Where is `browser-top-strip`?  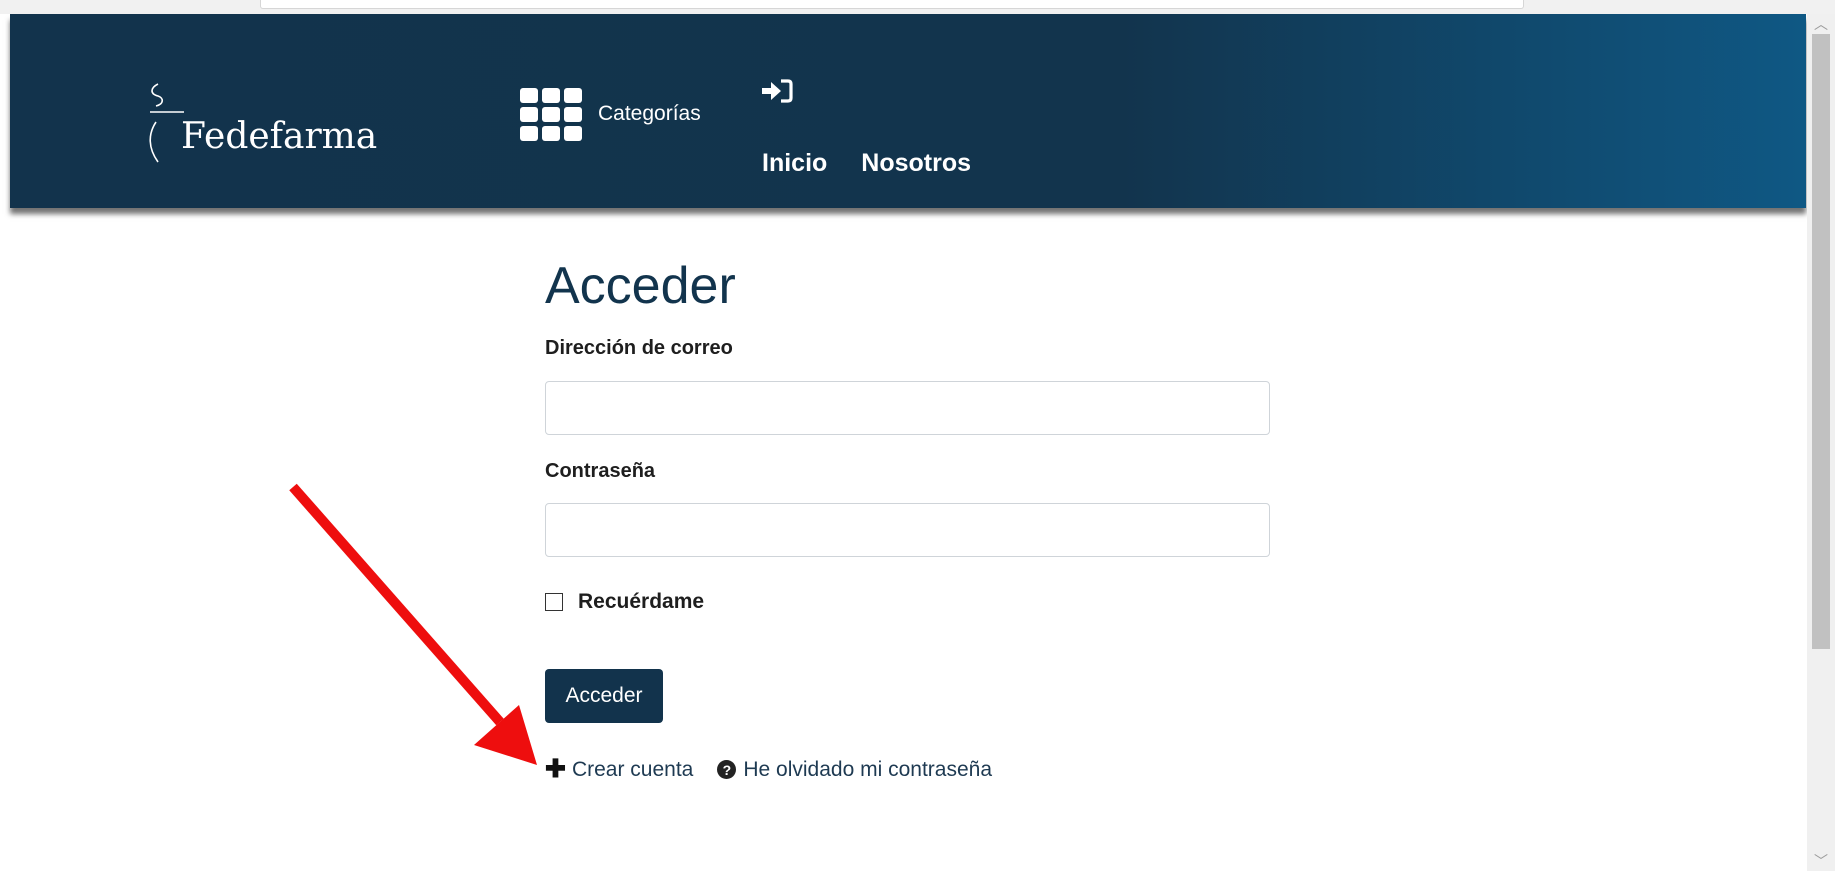 browser-top-strip is located at coordinates (917, 7).